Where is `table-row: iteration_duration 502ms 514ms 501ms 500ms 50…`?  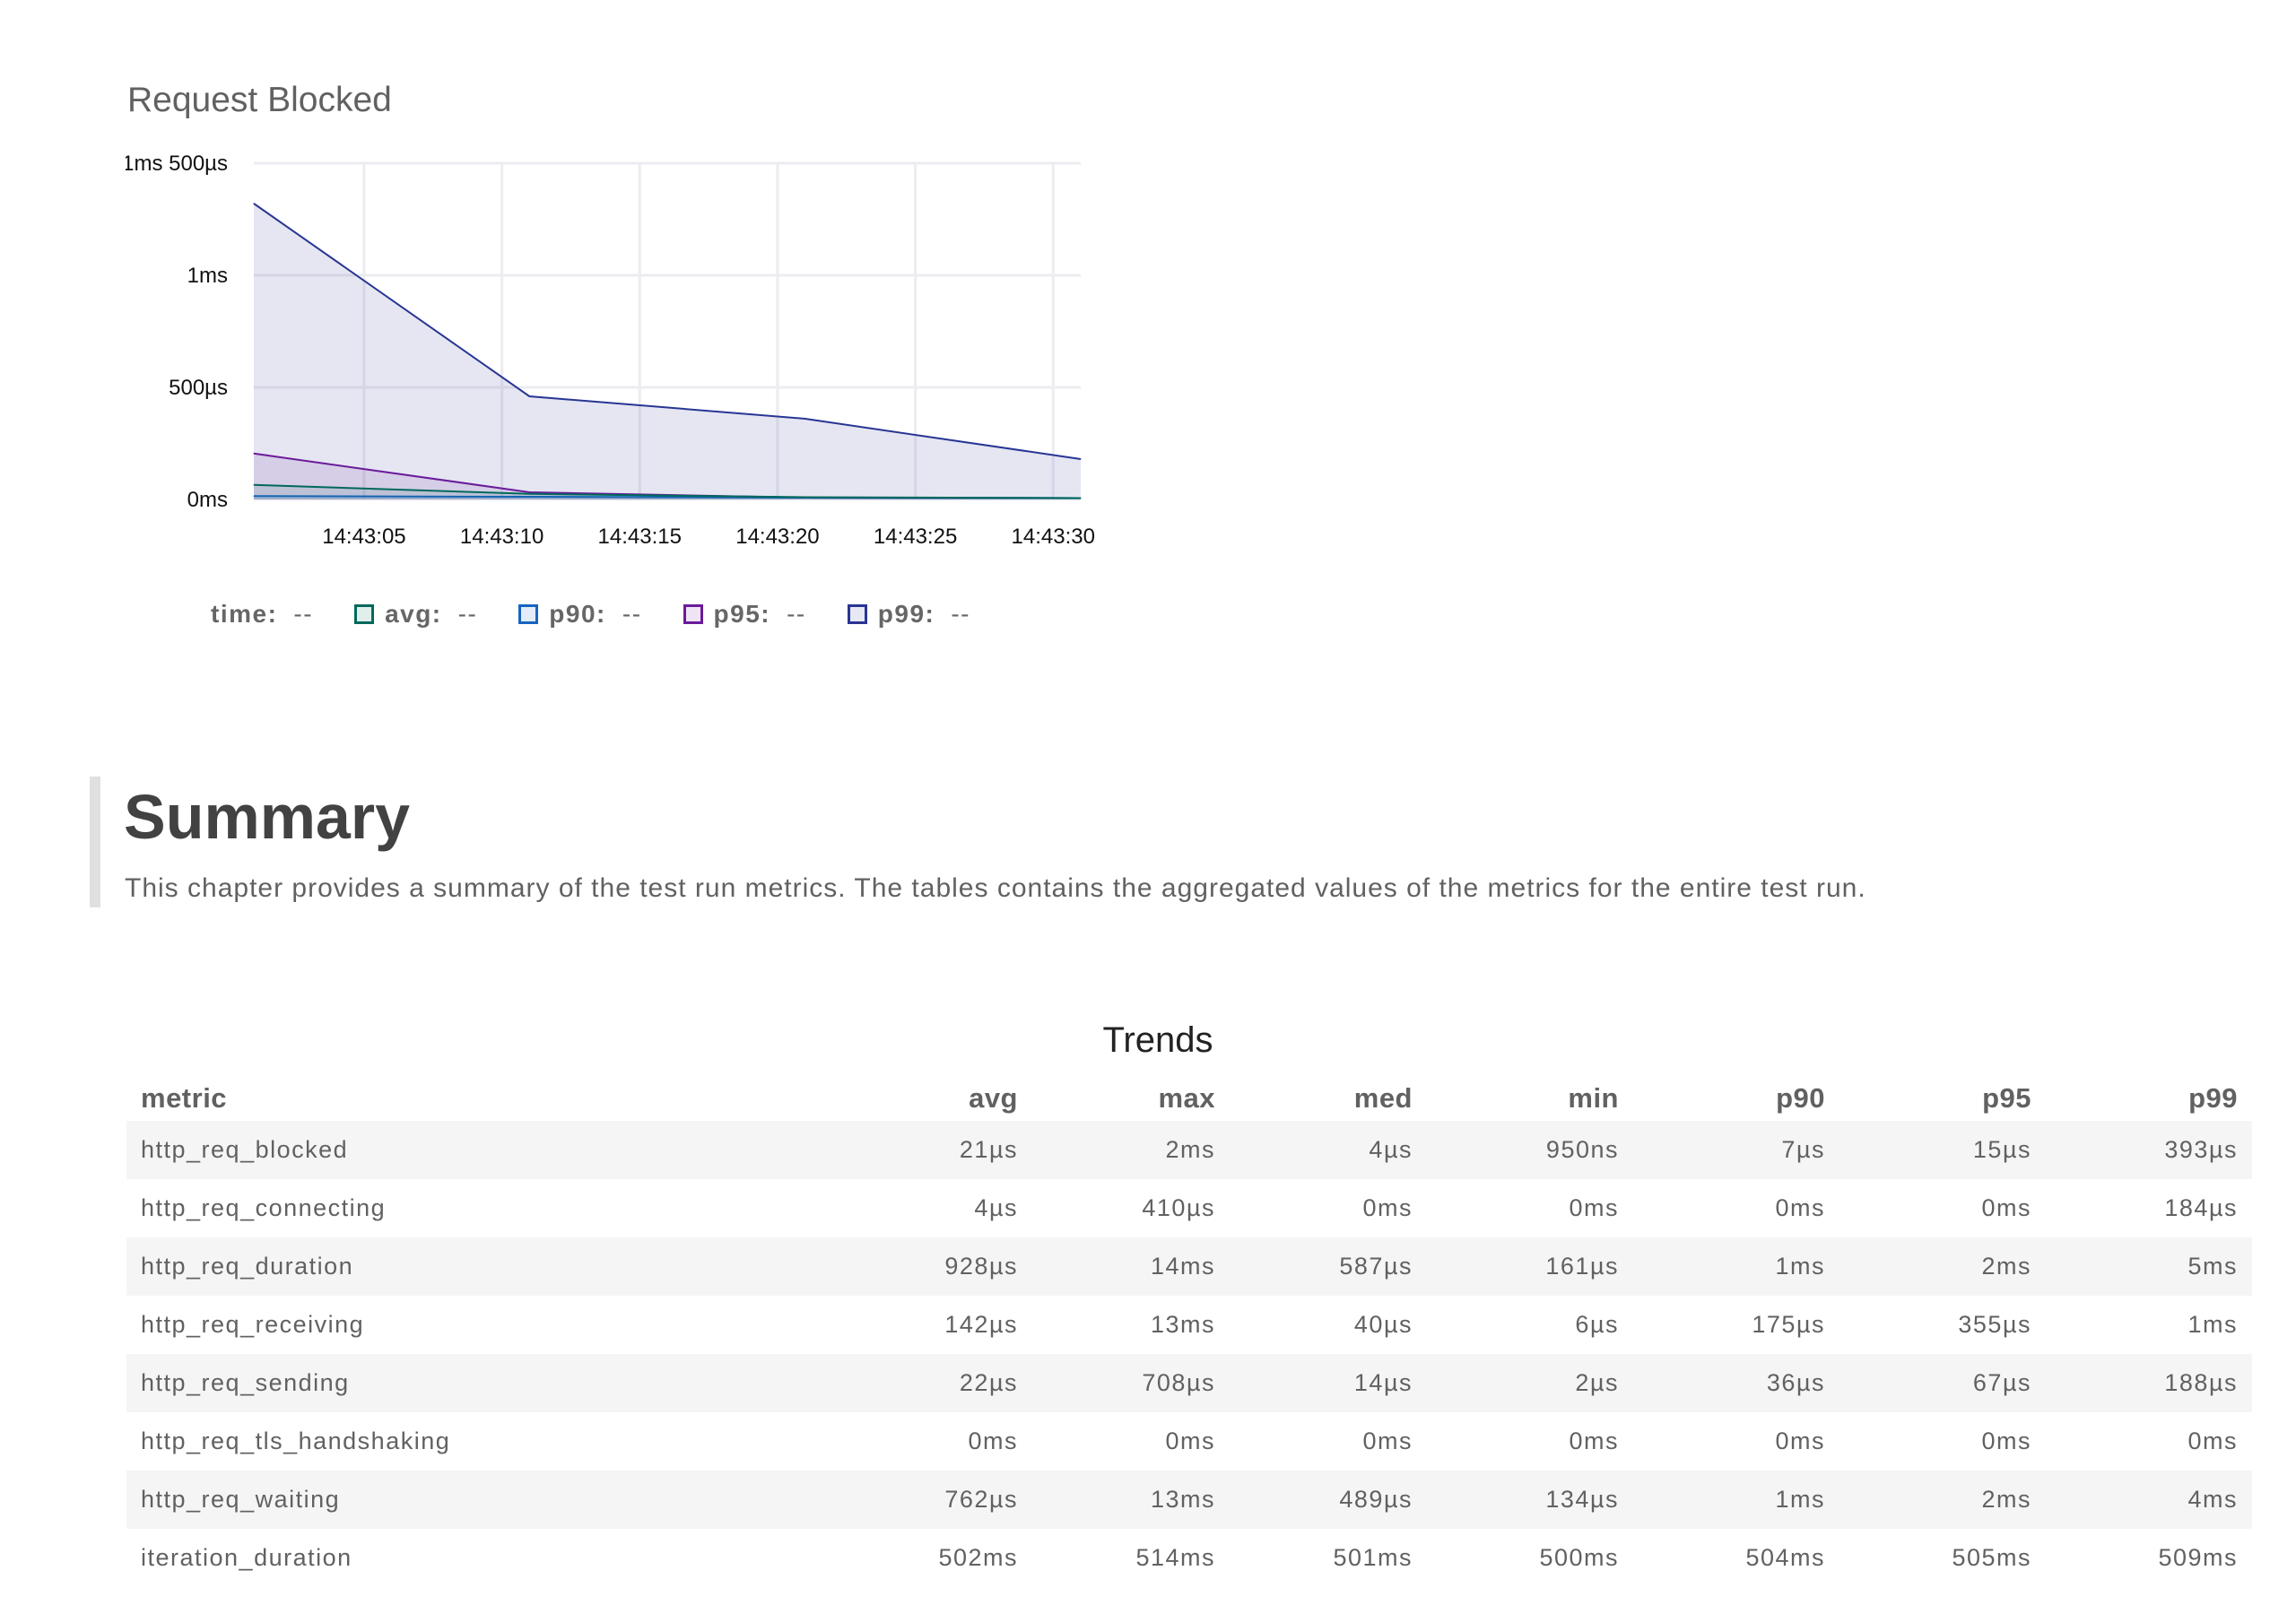 table-row: iteration_duration 502ms 514ms 501ms 500ms 50… is located at coordinates (1189, 1558).